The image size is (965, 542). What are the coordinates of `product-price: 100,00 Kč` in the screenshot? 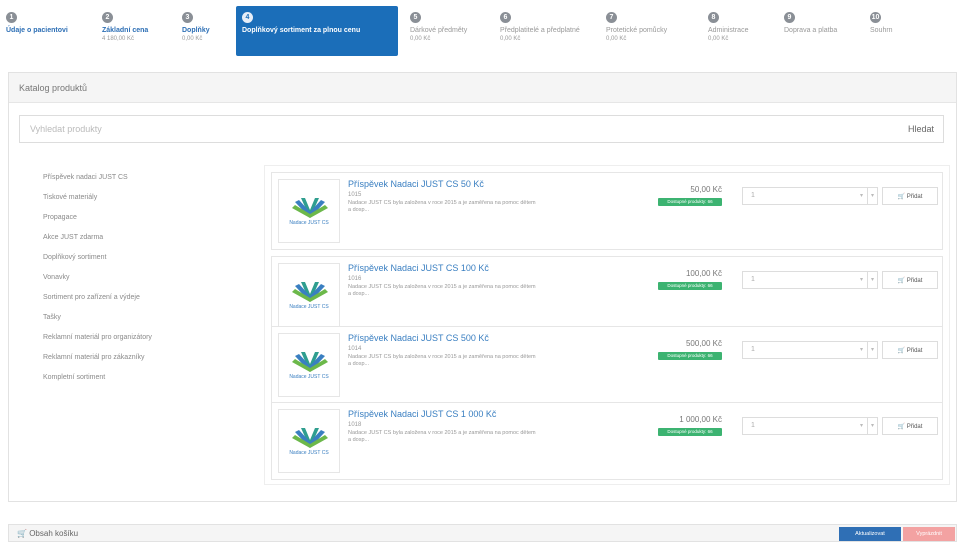 It's located at (703, 273).